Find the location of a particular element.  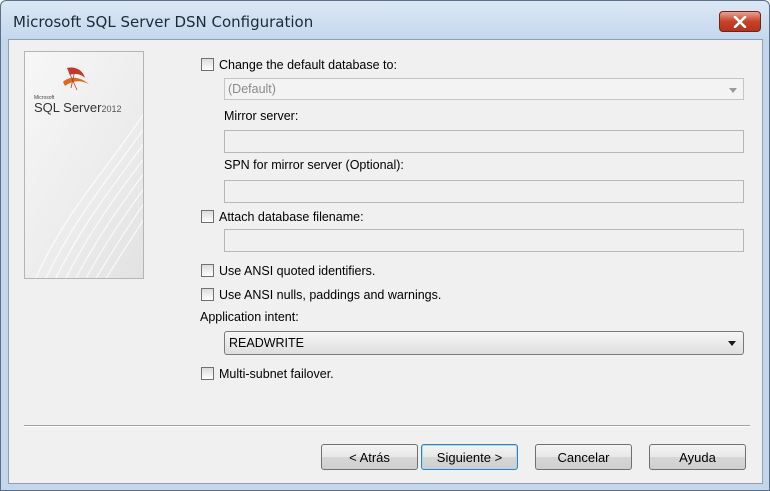

title-bar: Microsoft SQL Server DSN Configuration is located at coordinates (385, 20).